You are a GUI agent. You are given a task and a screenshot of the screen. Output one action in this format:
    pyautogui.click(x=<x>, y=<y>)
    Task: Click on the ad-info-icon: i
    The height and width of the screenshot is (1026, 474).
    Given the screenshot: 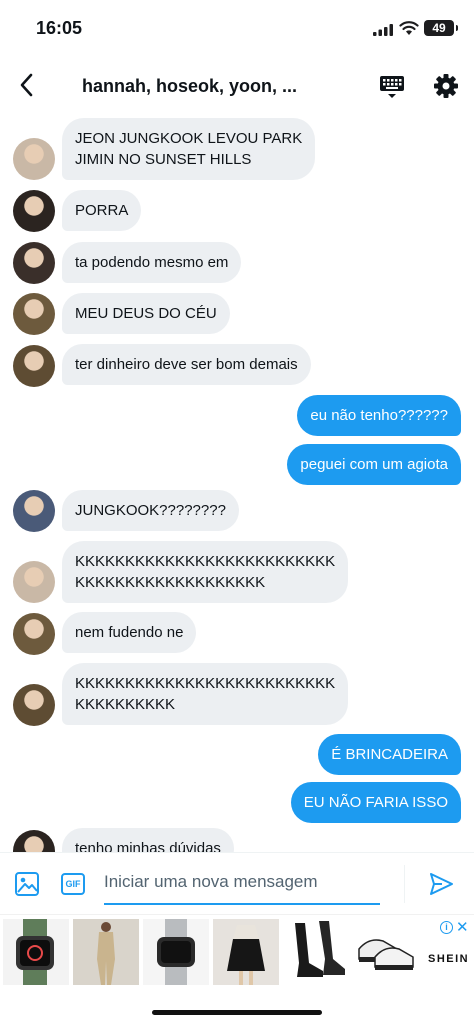 What is the action you would take?
    pyautogui.click(x=446, y=927)
    